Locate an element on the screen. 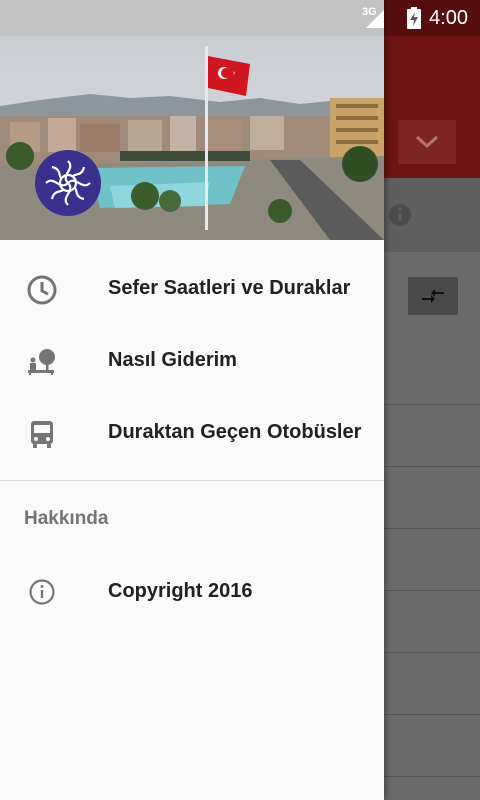  menu-item-buses-at-stop: Duraktan Geçen Otobüsler is located at coordinates (192, 432).